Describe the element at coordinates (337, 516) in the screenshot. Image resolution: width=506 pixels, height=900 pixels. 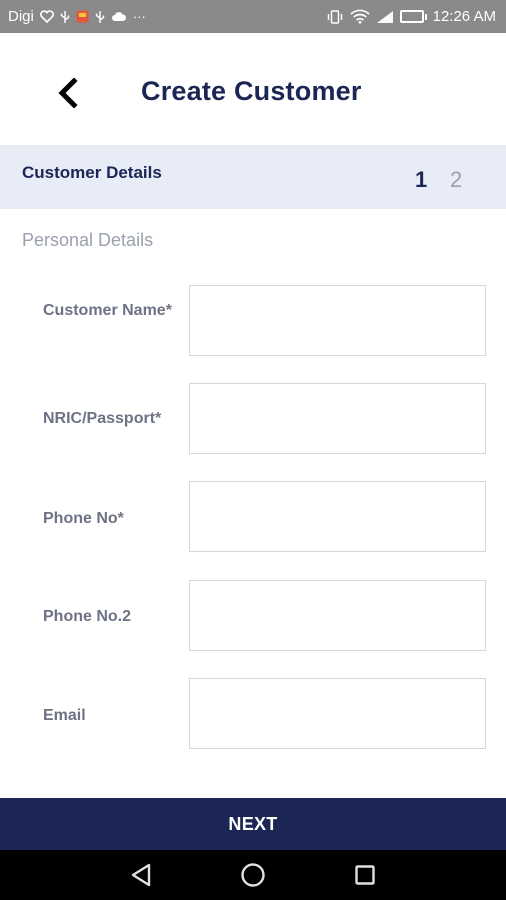
I see `phone-no-input` at that location.